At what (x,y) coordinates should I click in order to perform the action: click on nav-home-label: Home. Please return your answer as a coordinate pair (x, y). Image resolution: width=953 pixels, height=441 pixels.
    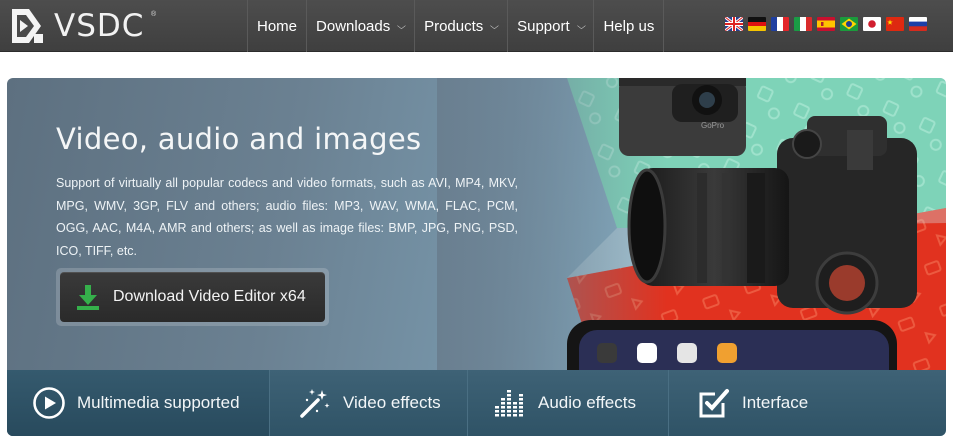
    Looking at the image, I should click on (277, 26).